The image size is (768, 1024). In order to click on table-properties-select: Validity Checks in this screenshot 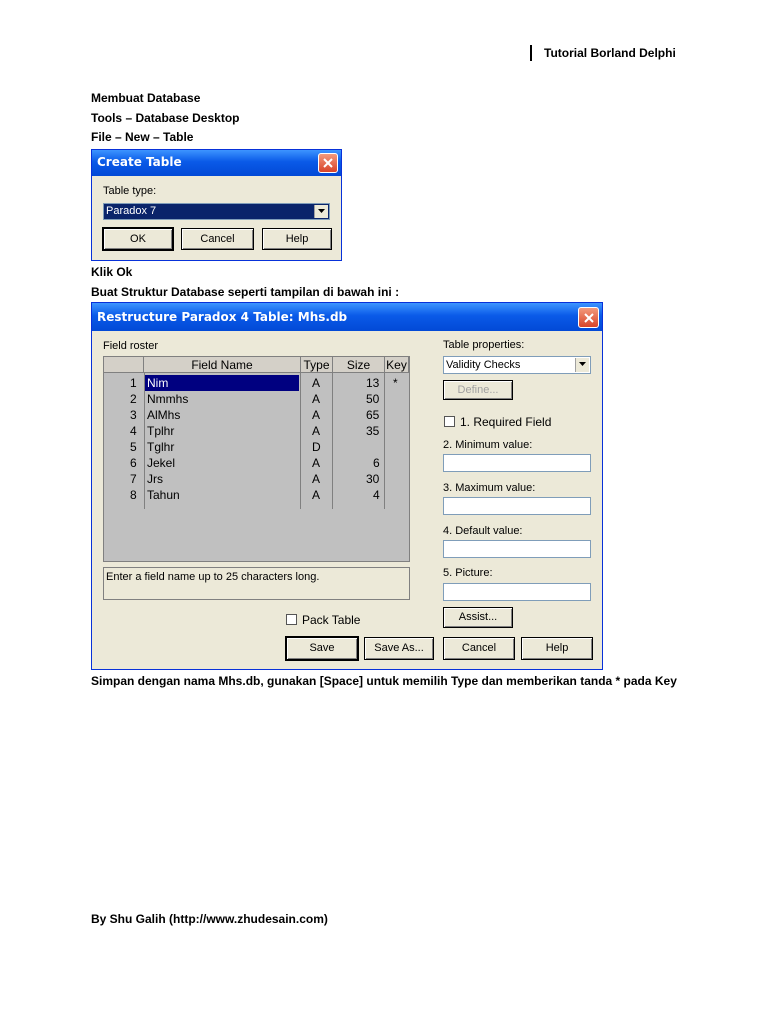, I will do `click(517, 365)`.